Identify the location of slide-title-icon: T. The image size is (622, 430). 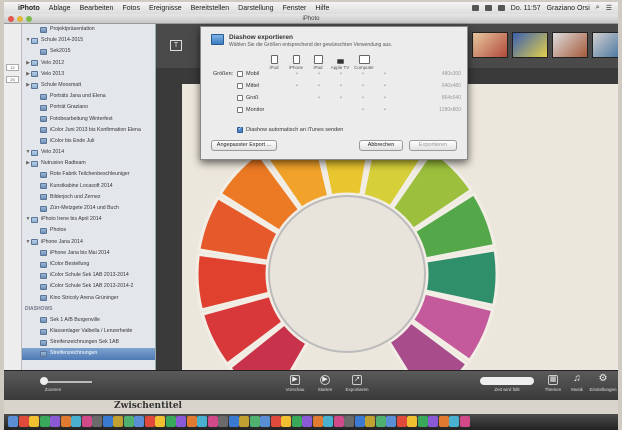
(176, 45).